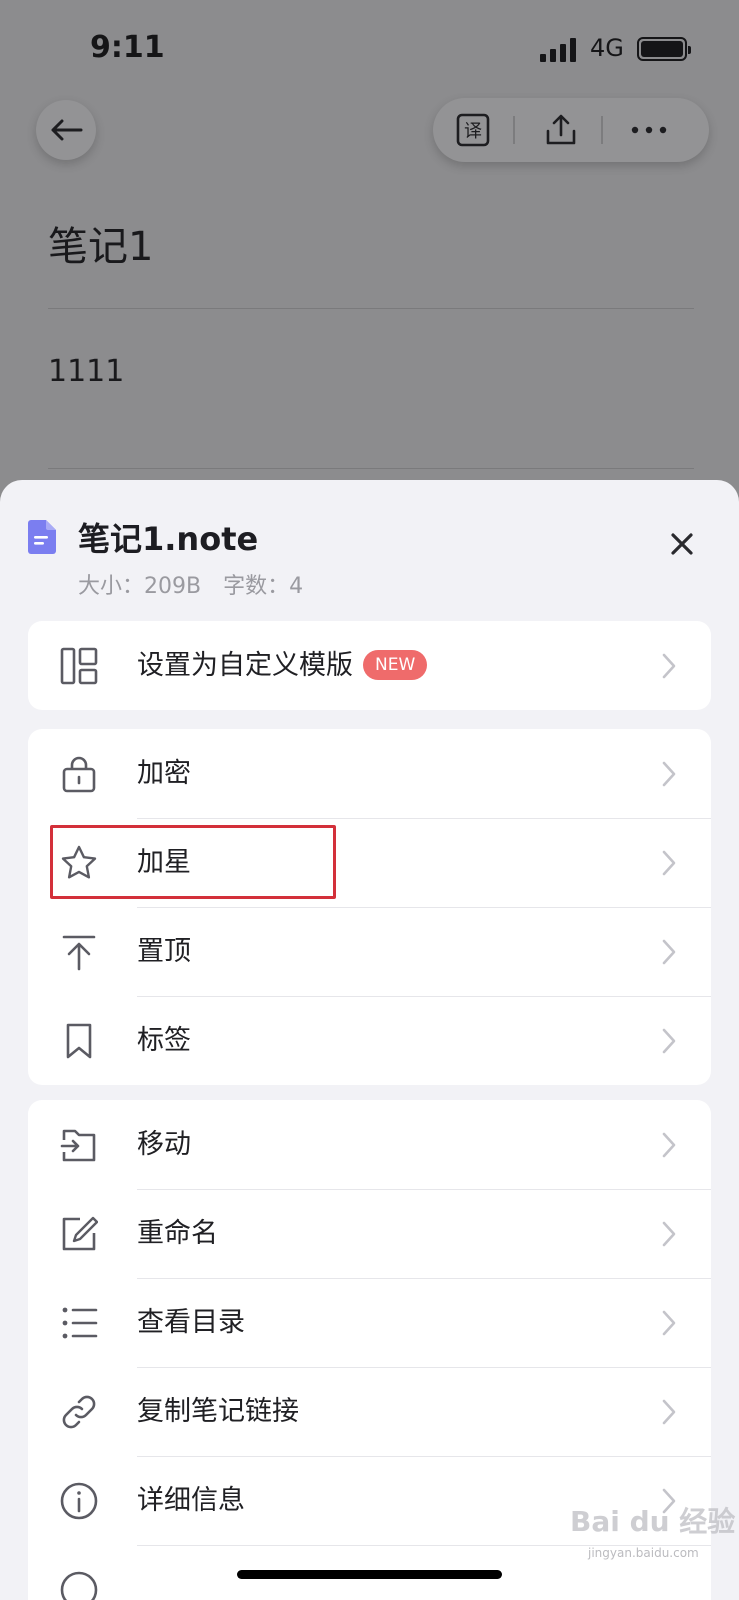  What do you see at coordinates (80, 1323) in the screenshot?
I see `list-icon` at bounding box center [80, 1323].